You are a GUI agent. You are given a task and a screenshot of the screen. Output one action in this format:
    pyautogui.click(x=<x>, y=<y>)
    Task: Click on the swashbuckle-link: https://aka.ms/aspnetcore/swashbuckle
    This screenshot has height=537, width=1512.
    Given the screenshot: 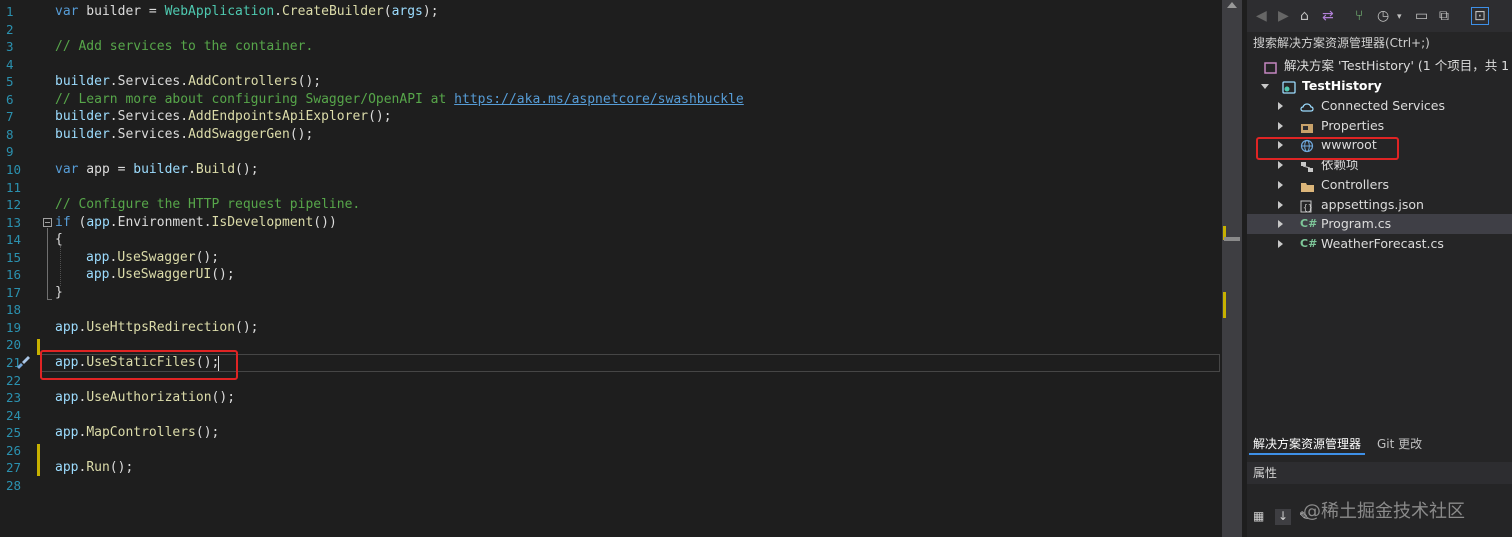 What is the action you would take?
    pyautogui.click(x=599, y=99)
    